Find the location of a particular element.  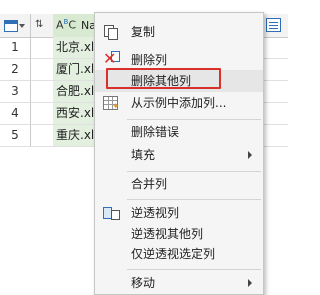

menu-item-label: 删除错误 is located at coordinates (155, 132).